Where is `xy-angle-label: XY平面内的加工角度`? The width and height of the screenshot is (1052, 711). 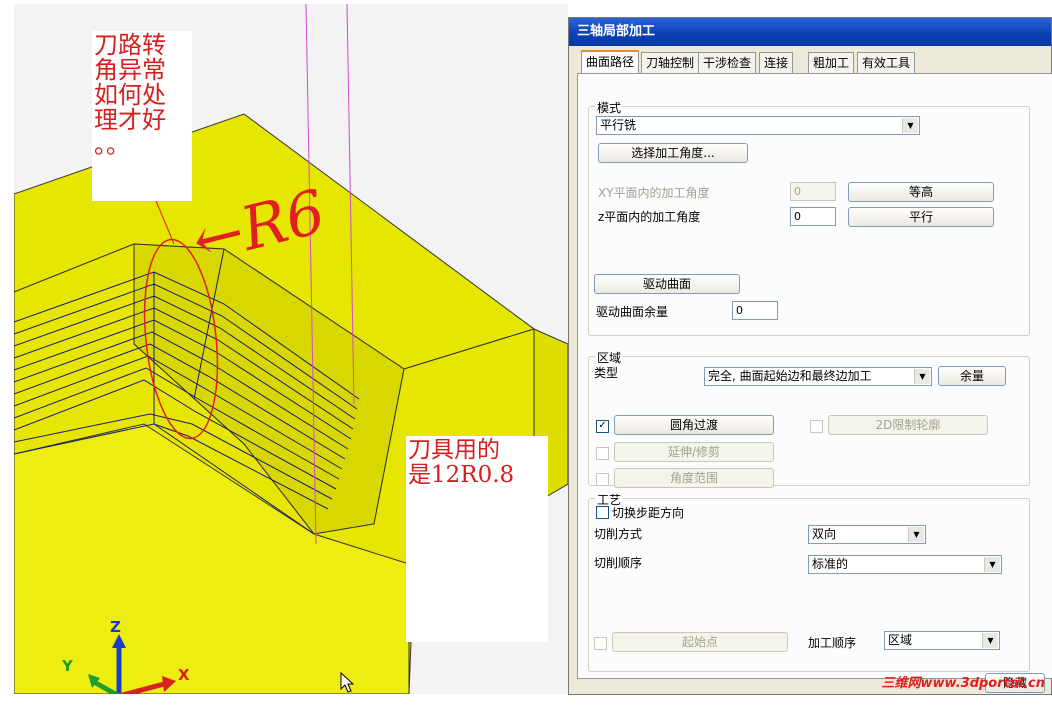
xy-angle-label: XY平面内的加工角度 is located at coordinates (654, 193).